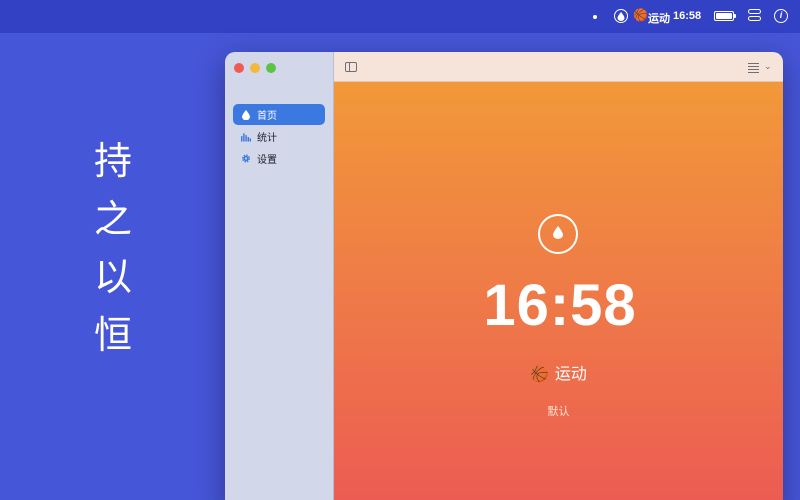 This screenshot has height=500, width=800. Describe the element at coordinates (768, 66) in the screenshot. I see `chevron-down-icon: ⌄` at that location.